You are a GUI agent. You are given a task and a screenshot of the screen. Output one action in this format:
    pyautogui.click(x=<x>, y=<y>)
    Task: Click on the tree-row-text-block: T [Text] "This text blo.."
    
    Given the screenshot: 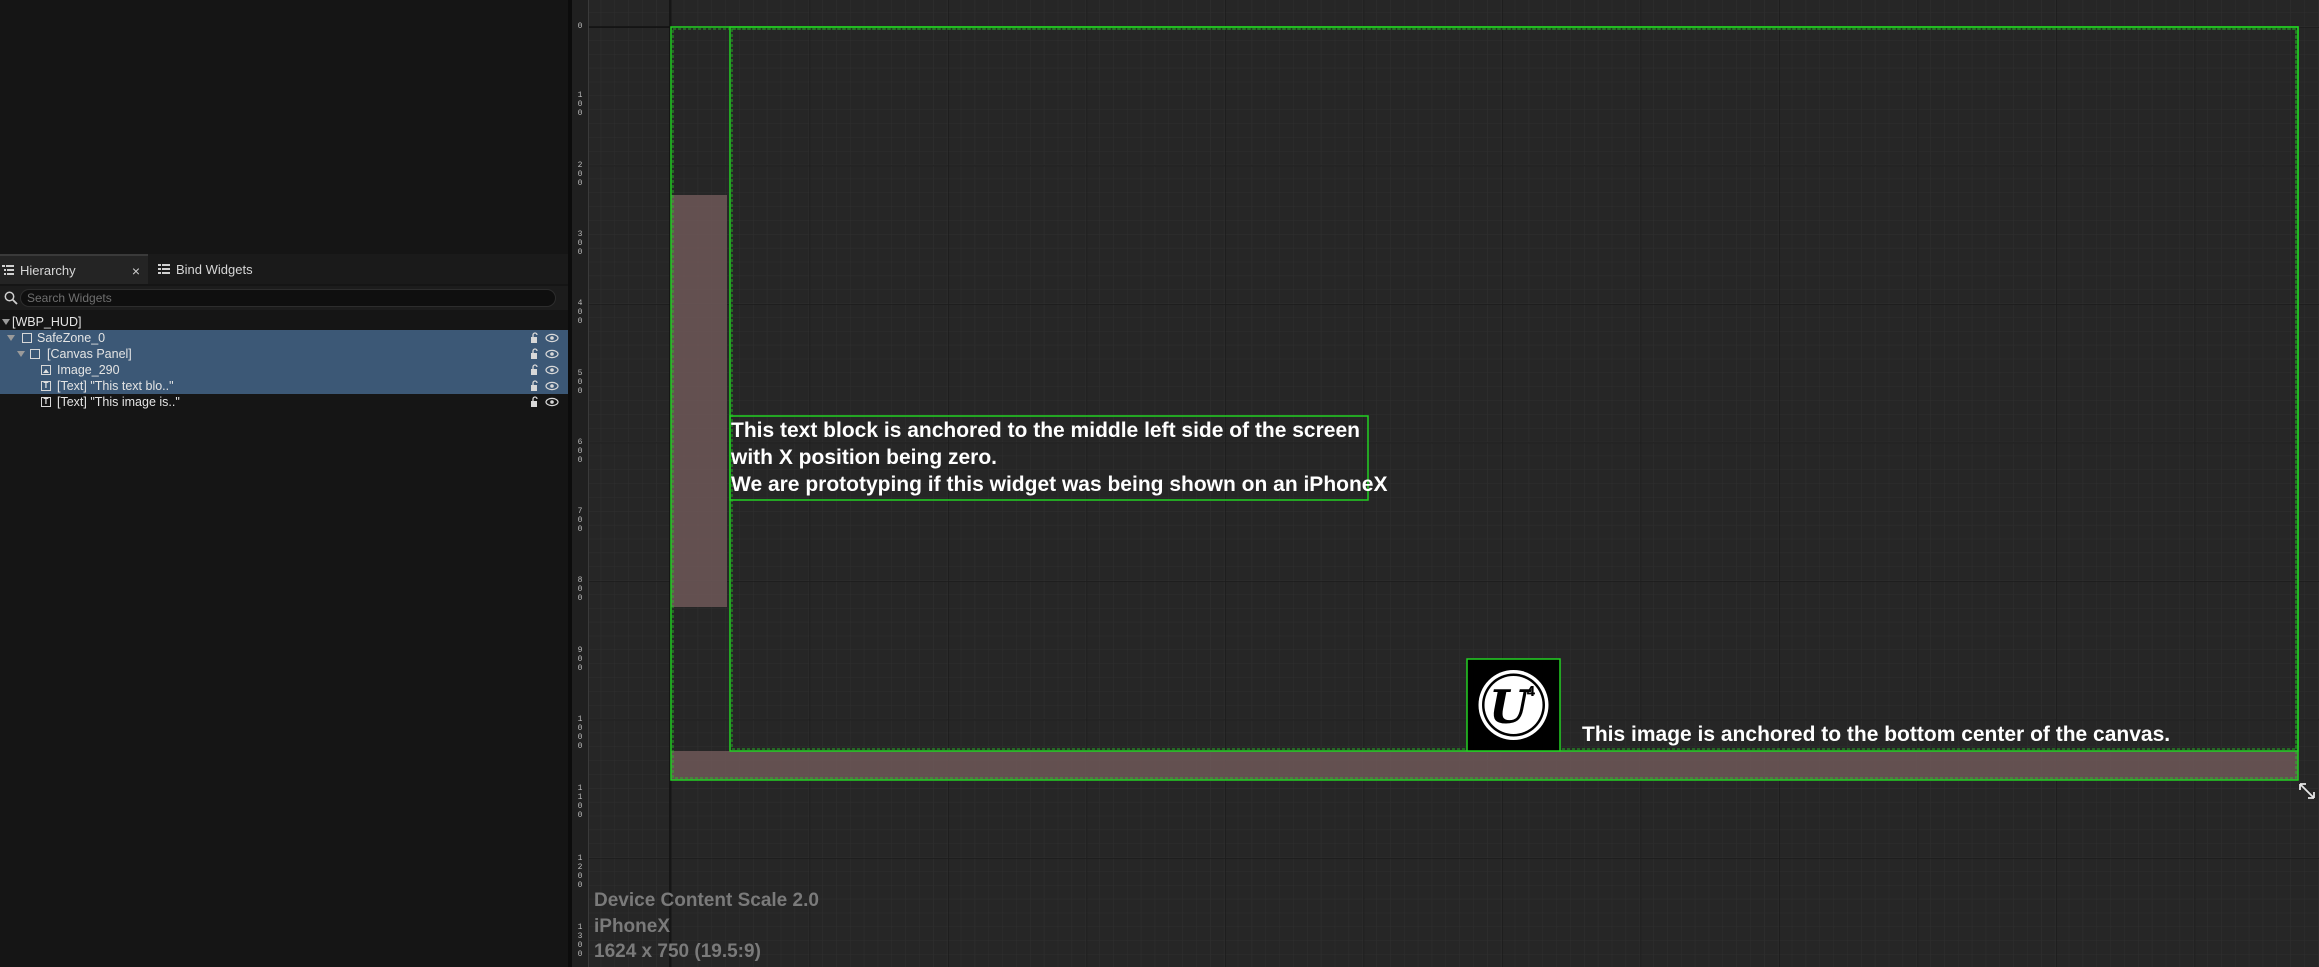 What is the action you would take?
    pyautogui.click(x=284, y=386)
    